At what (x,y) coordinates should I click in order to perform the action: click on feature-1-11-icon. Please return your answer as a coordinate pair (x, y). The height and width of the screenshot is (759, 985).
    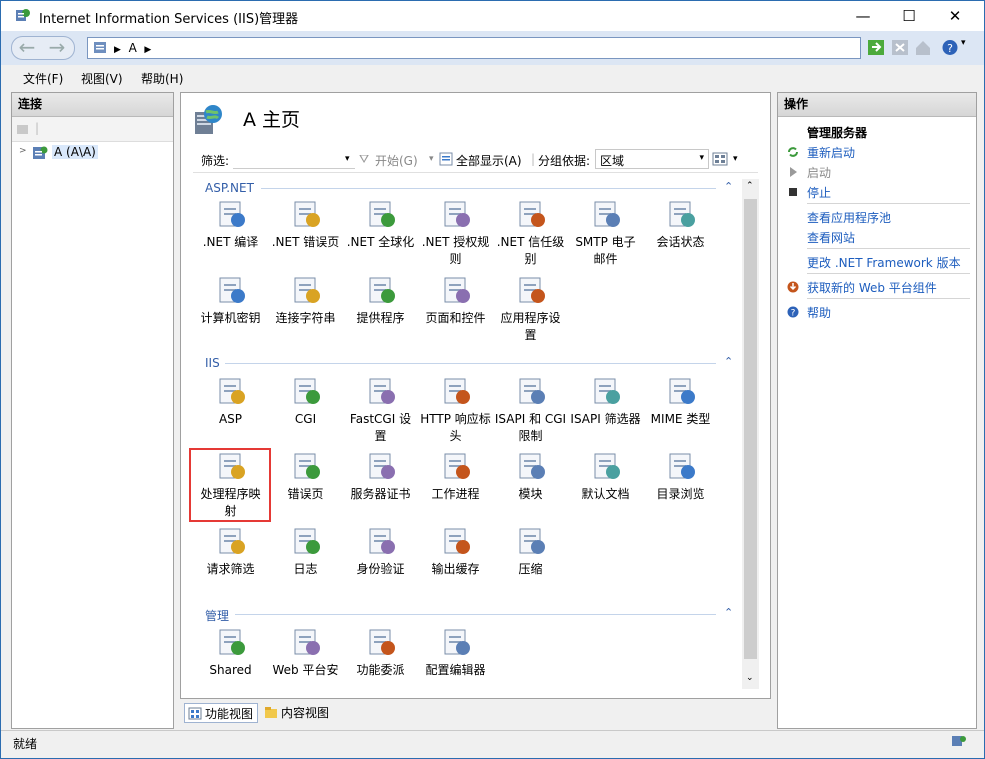
    Looking at the image, I should click on (532, 466).